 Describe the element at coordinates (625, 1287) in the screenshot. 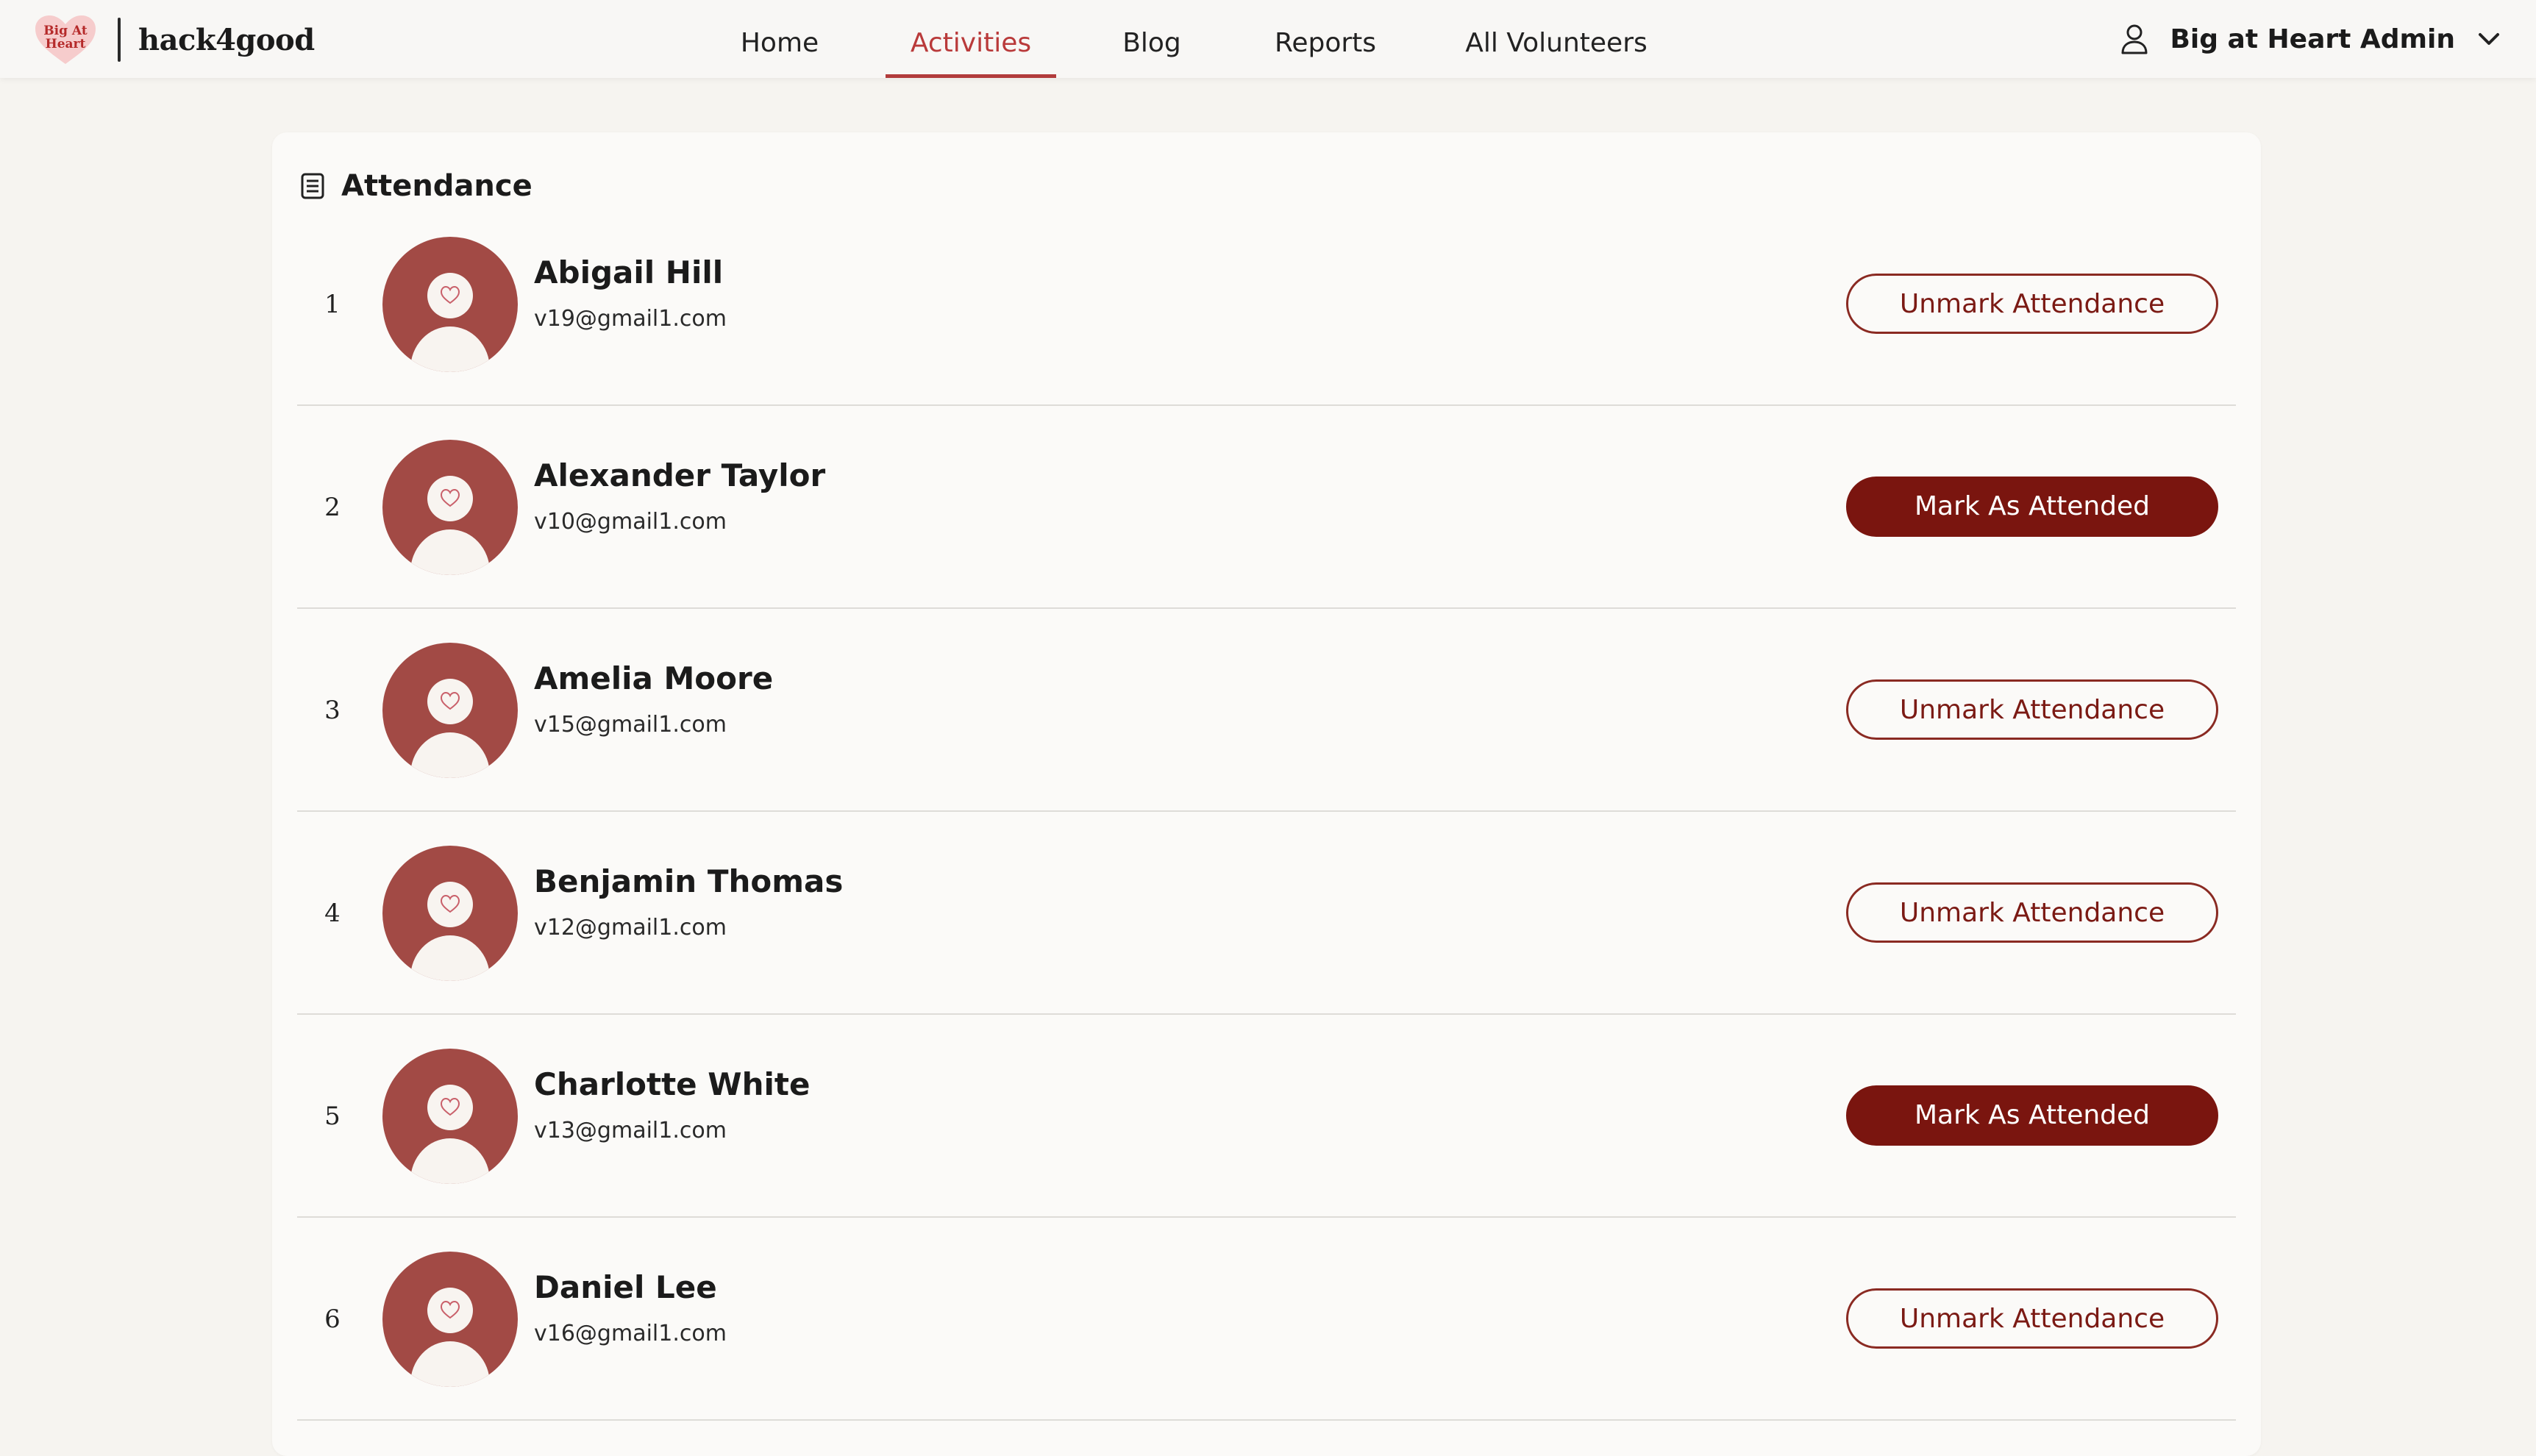

I see `volunteer-name: Daniel Lee` at that location.